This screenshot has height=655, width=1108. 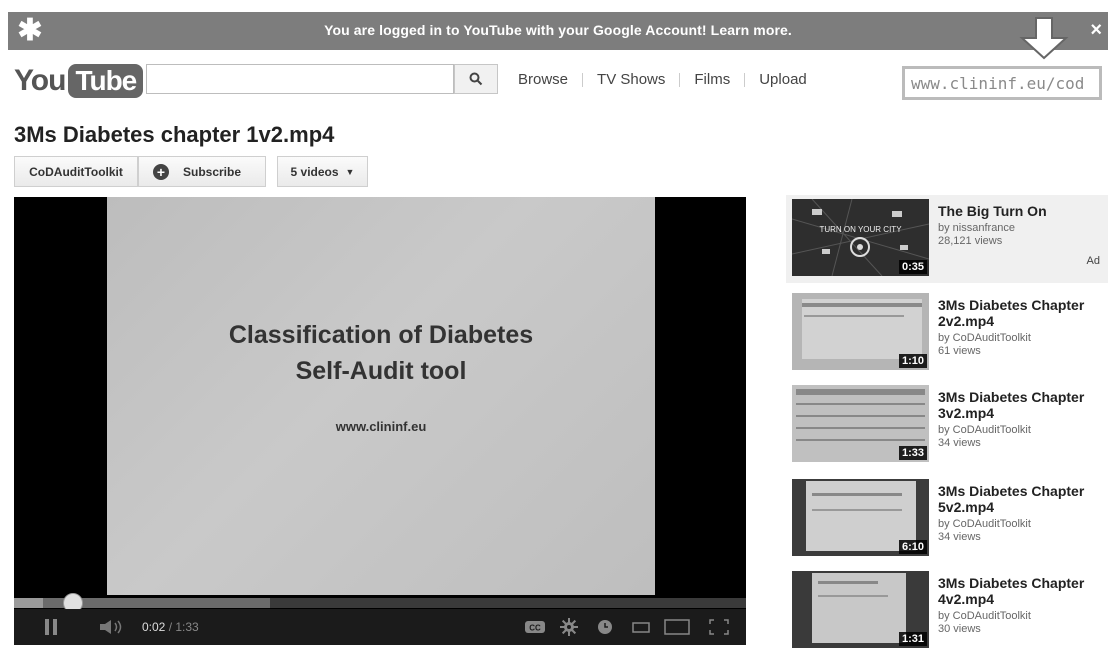 What do you see at coordinates (860, 609) in the screenshot?
I see `video-thumbnail: 1:31` at bounding box center [860, 609].